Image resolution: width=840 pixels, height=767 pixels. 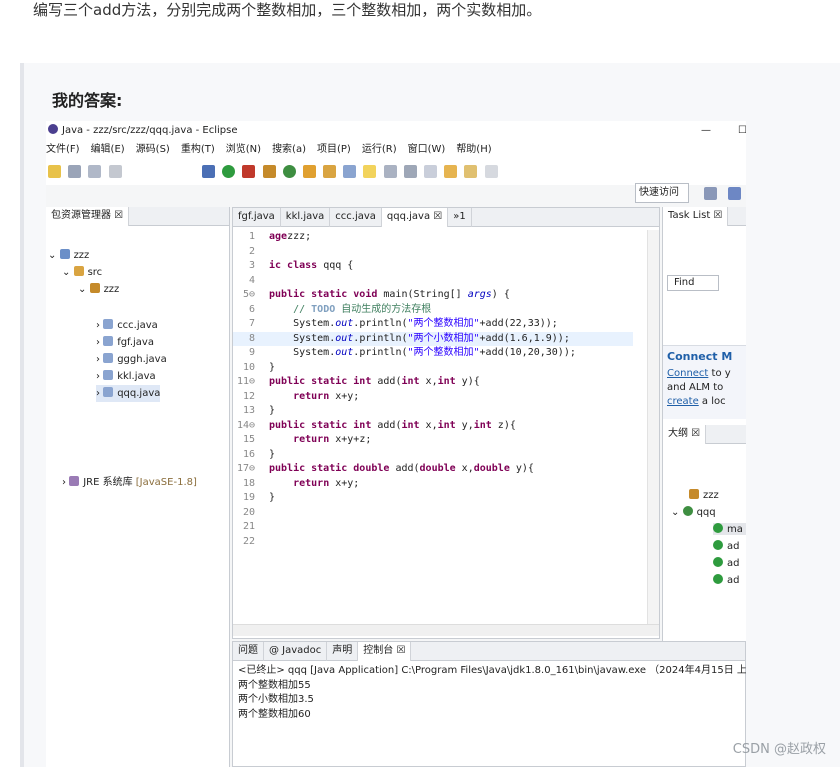 What do you see at coordinates (150, 130) in the screenshot?
I see `window-title: Java - zzz/src/zzz/qqq.java - Eclipse` at bounding box center [150, 130].